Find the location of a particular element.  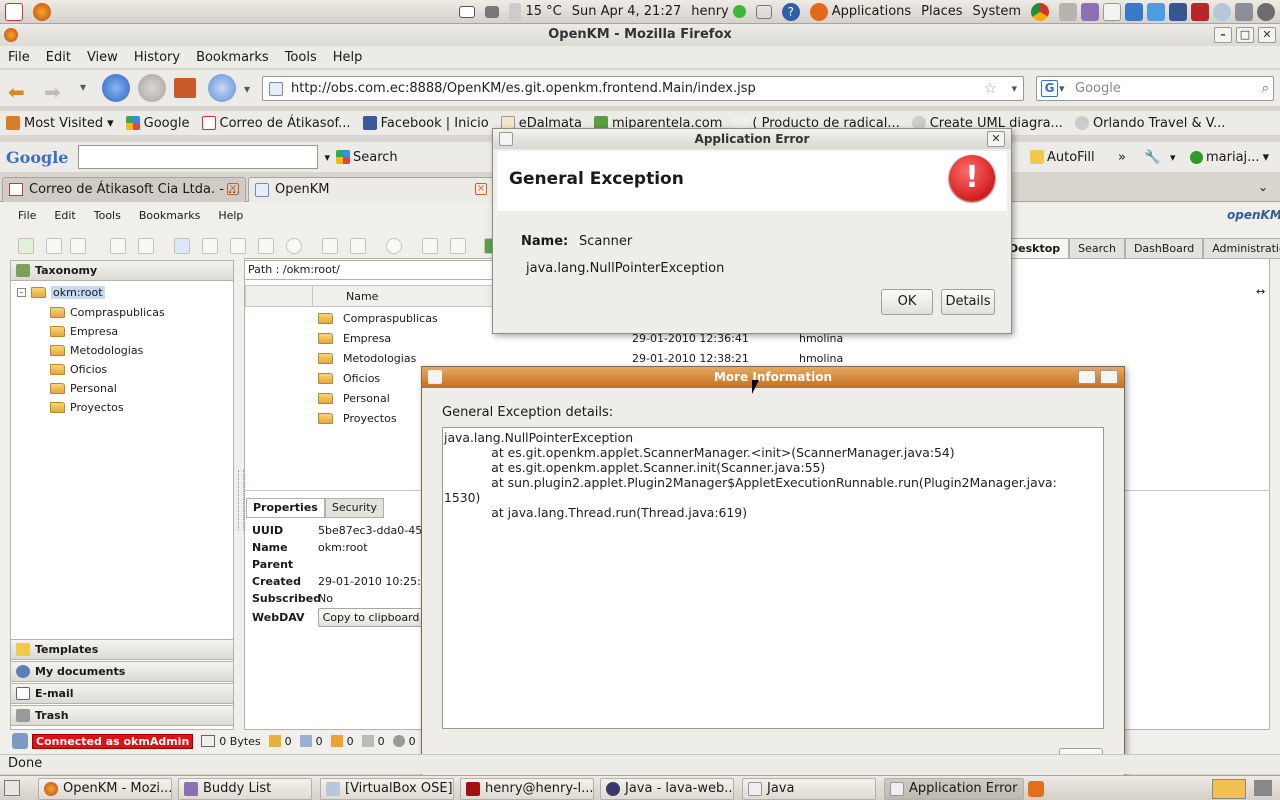

find-document-icon is located at coordinates (78, 246).